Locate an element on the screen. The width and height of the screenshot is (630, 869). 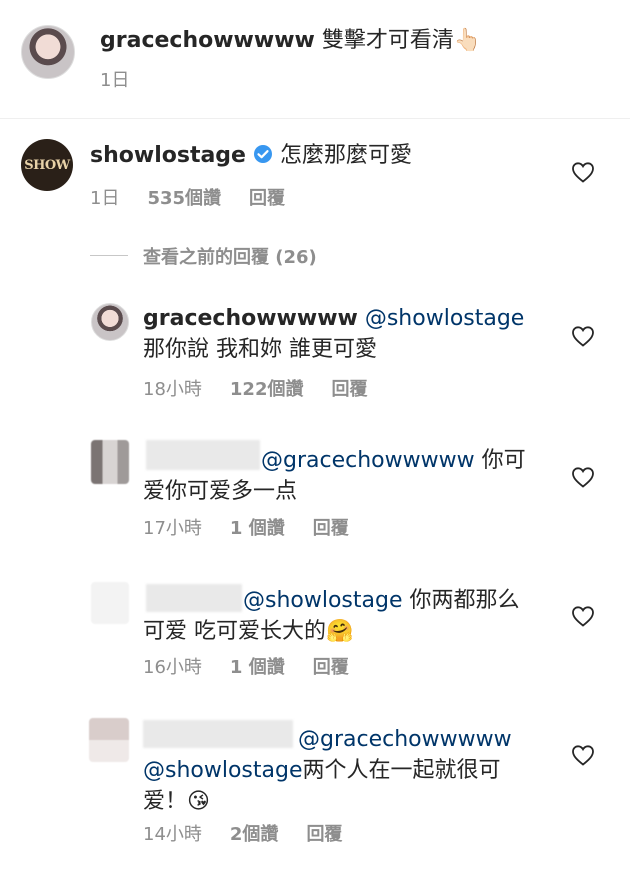
hugging-face-emoji: 🤗 is located at coordinates (340, 631).